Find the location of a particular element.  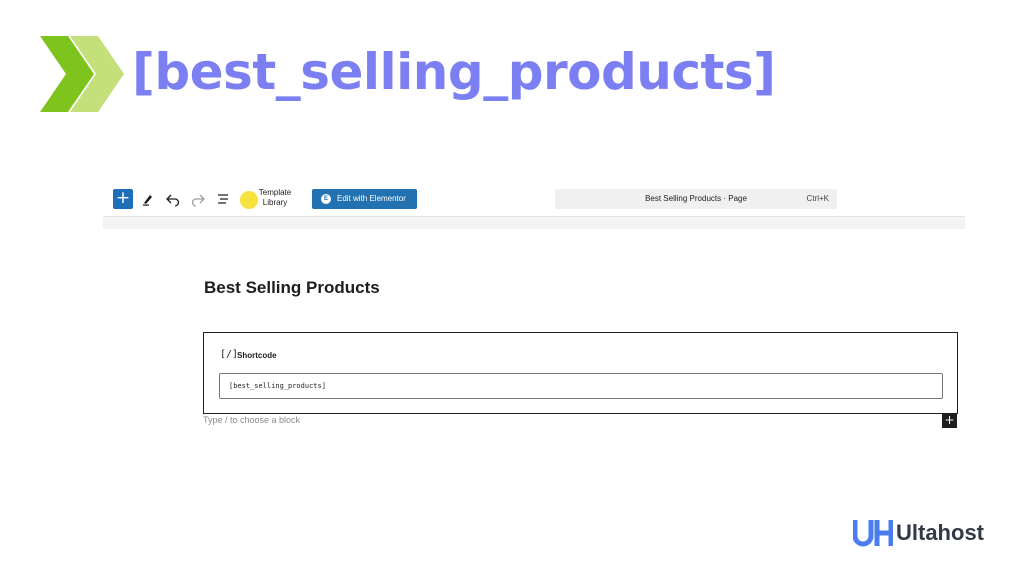

shortcode-block: [/] Shortcode [best_selling_products] is located at coordinates (580, 373).